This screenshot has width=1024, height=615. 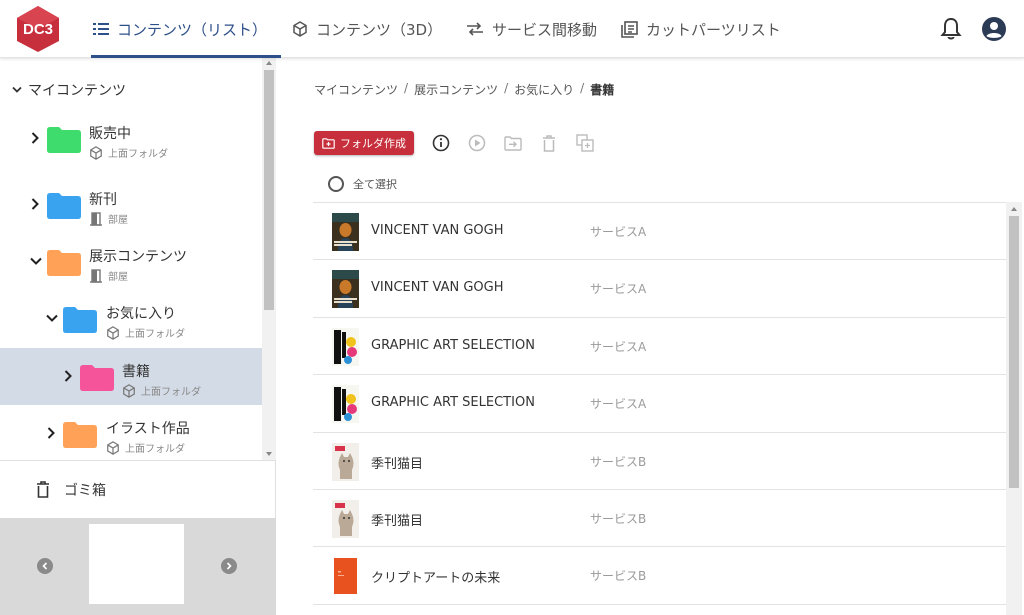 What do you see at coordinates (336, 184) in the screenshot?
I see `select-all-radio` at bounding box center [336, 184].